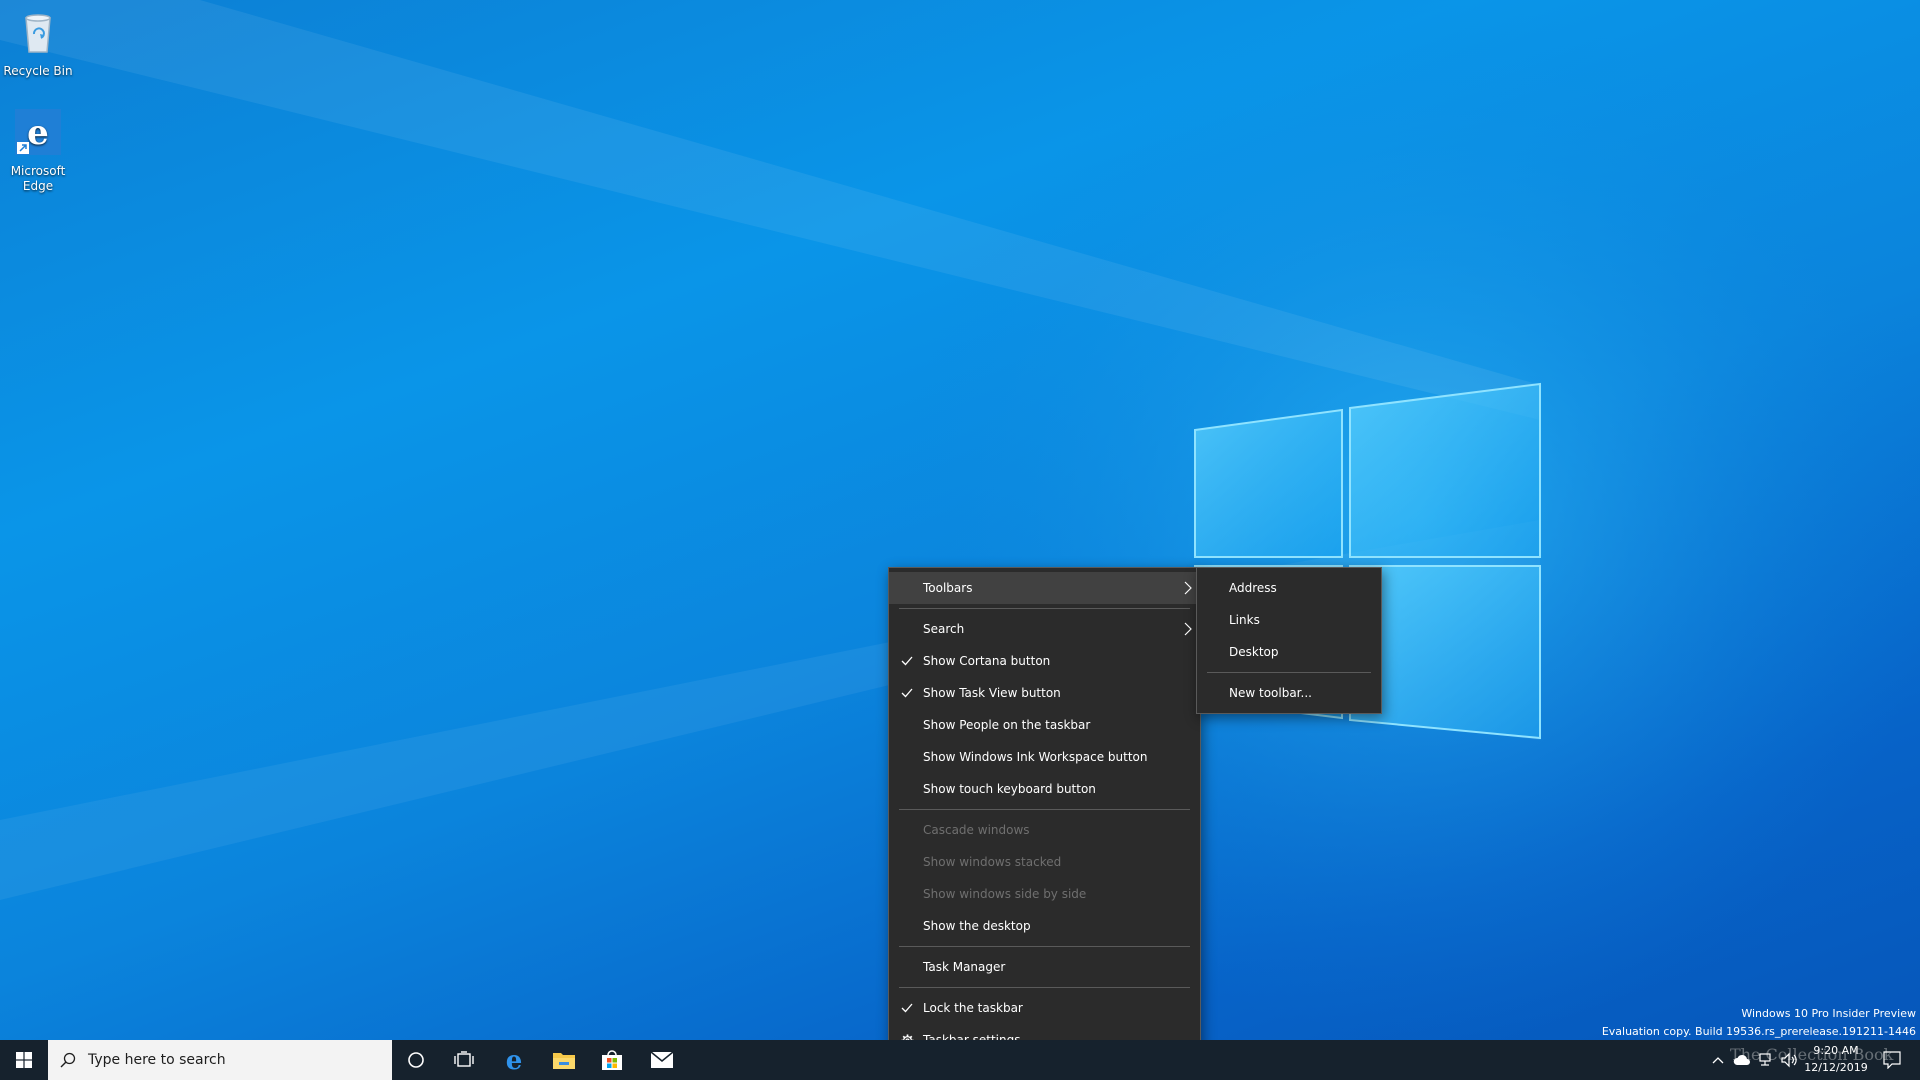  Describe the element at coordinates (1836, 1059) in the screenshot. I see `taskbar-clock: 9:20 AM 12/12/2019` at that location.